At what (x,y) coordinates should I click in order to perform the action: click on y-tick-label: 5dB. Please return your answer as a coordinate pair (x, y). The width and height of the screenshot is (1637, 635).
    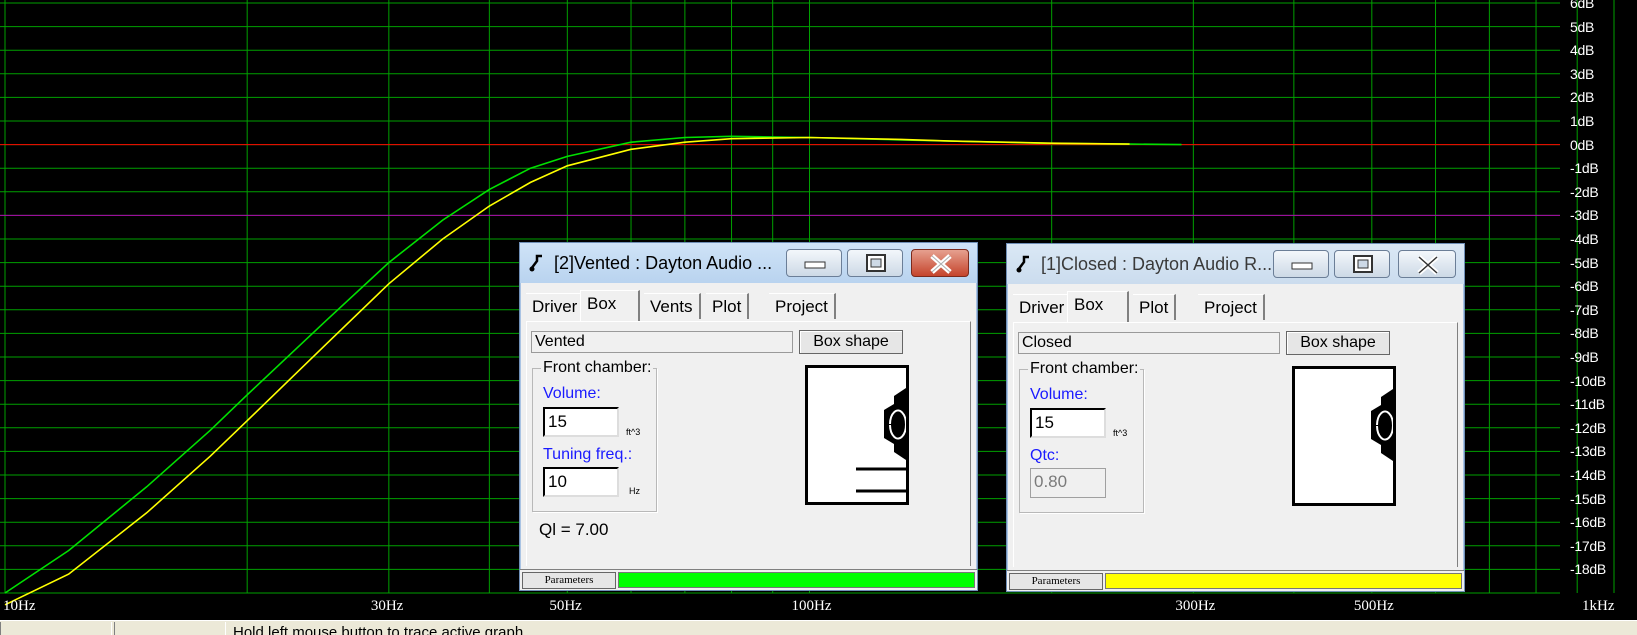
    Looking at the image, I should click on (1582, 26).